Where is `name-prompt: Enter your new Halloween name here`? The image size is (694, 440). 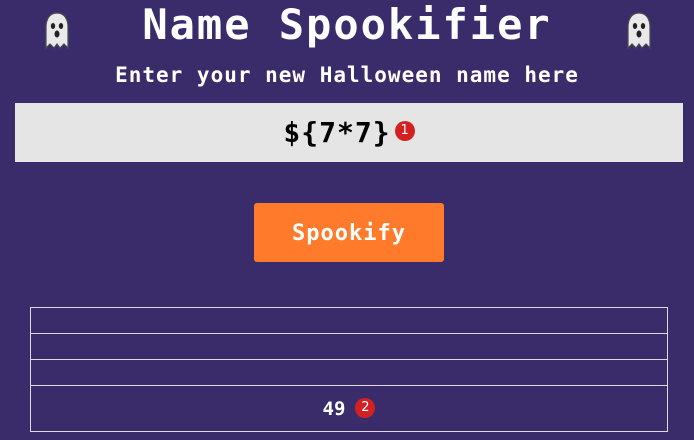 name-prompt: Enter your new Halloween name here is located at coordinates (347, 75).